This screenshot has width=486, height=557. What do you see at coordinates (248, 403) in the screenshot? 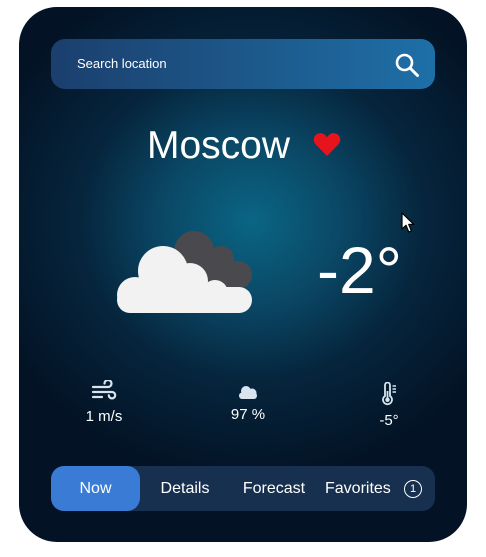
I see `humidity-stat: 97 %` at bounding box center [248, 403].